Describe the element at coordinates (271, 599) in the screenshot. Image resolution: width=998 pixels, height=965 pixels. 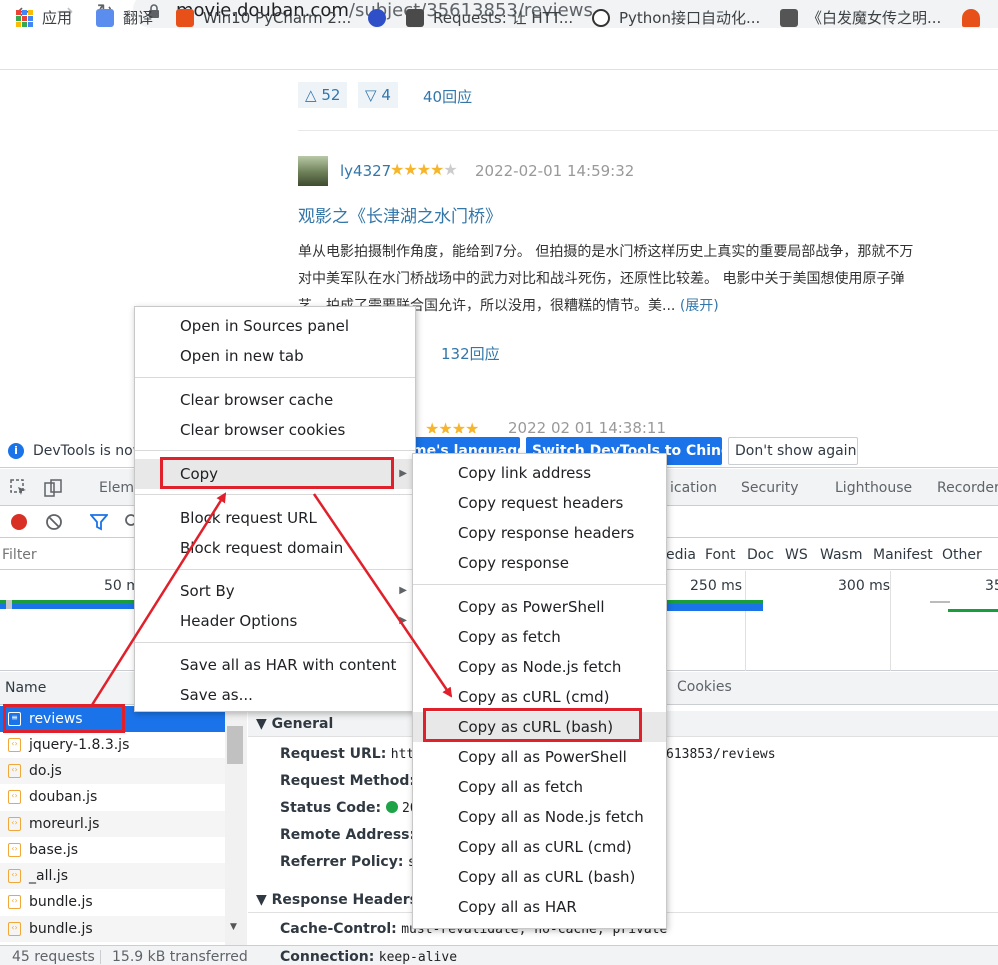
I see `annotation-arrows` at that location.